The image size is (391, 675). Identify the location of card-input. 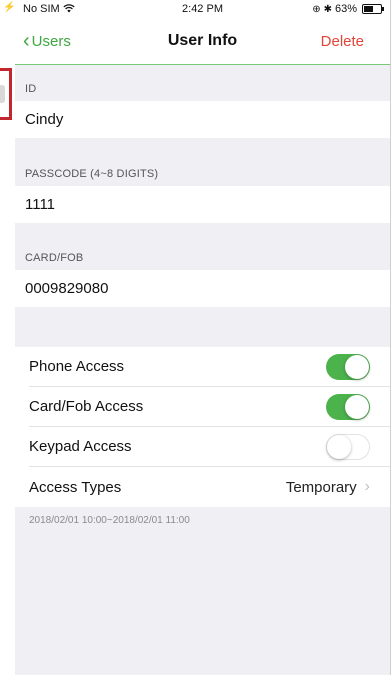
(202, 288).